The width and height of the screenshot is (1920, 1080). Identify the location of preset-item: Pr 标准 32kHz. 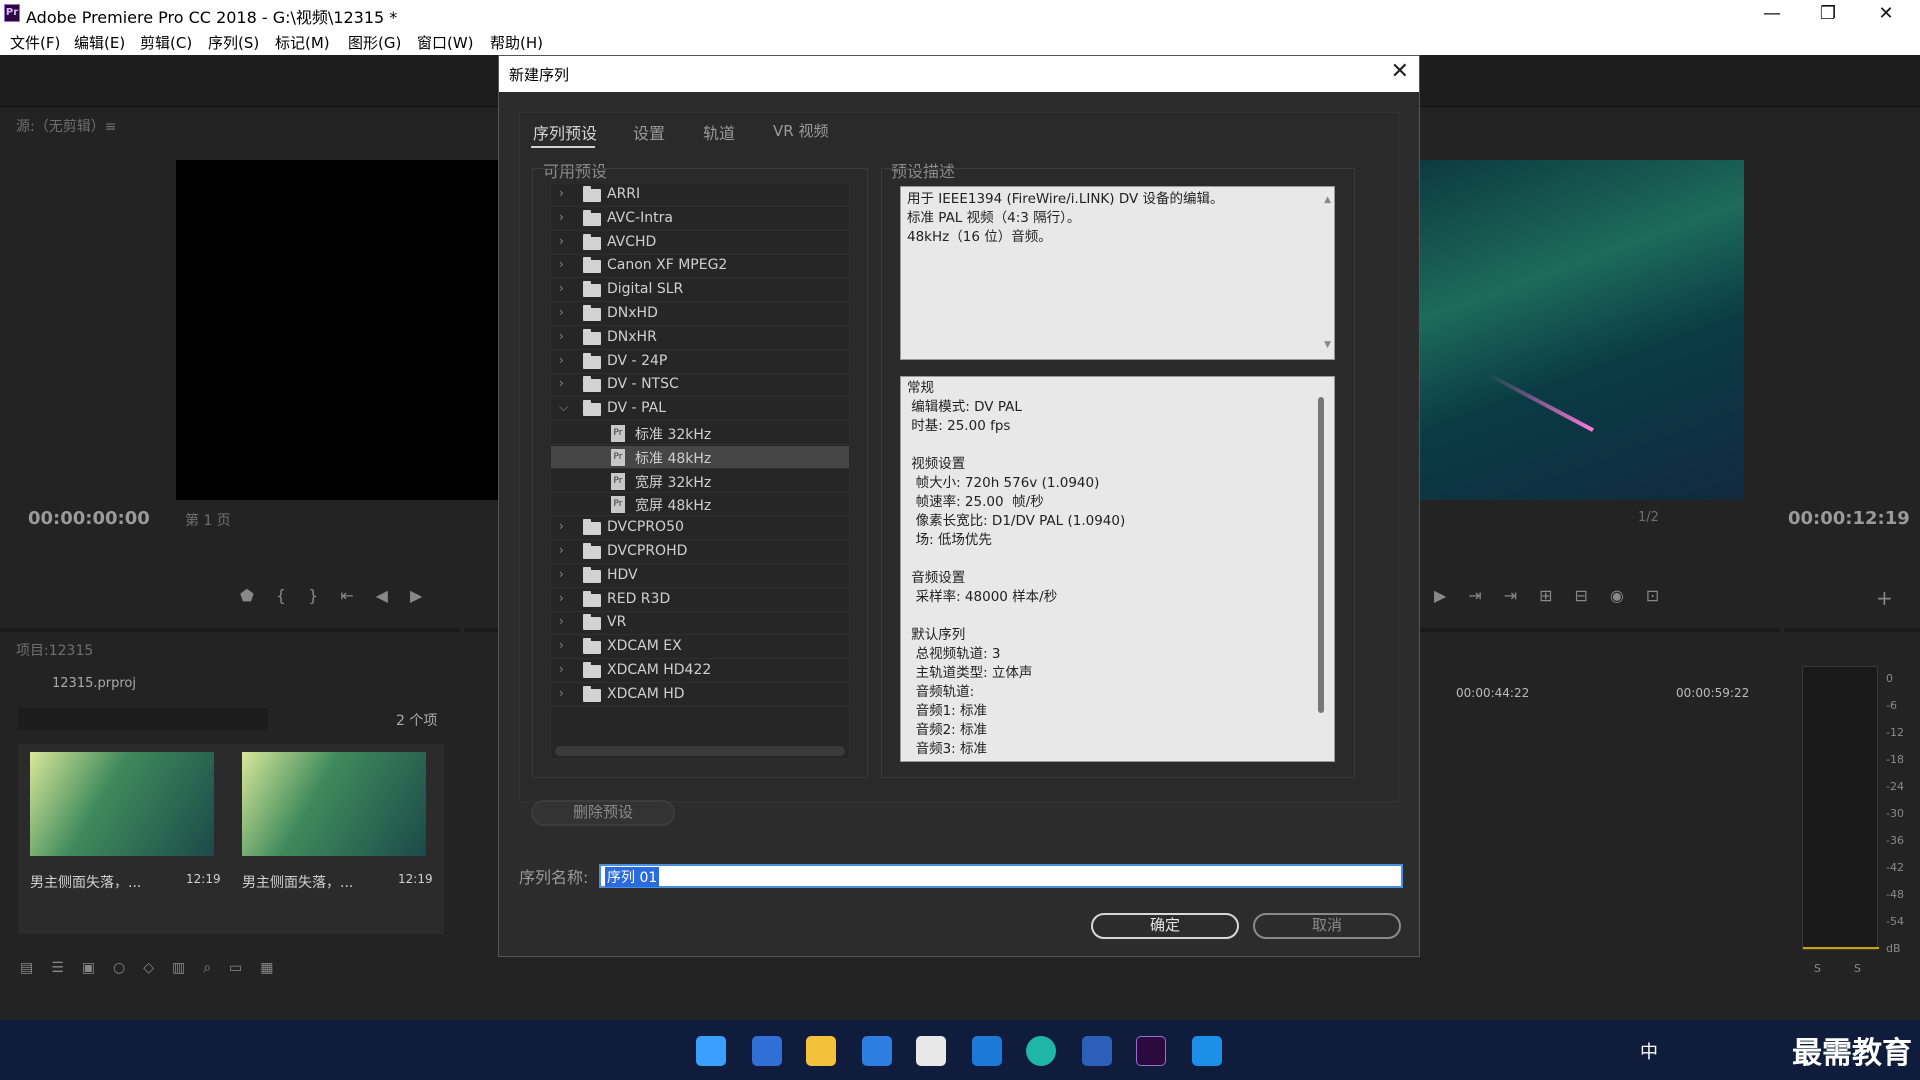
(700, 433).